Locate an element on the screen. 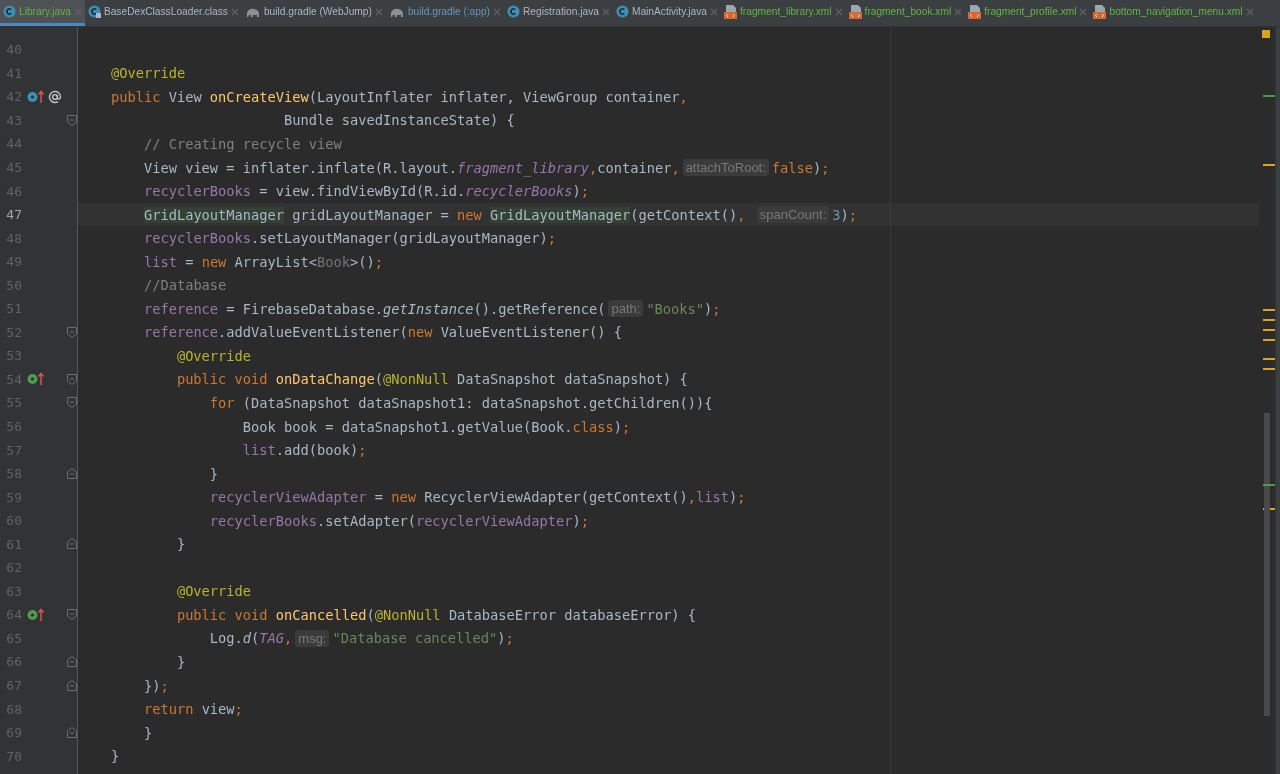 This screenshot has width=1280, height=774. code-line: //Database is located at coordinates (185, 286).